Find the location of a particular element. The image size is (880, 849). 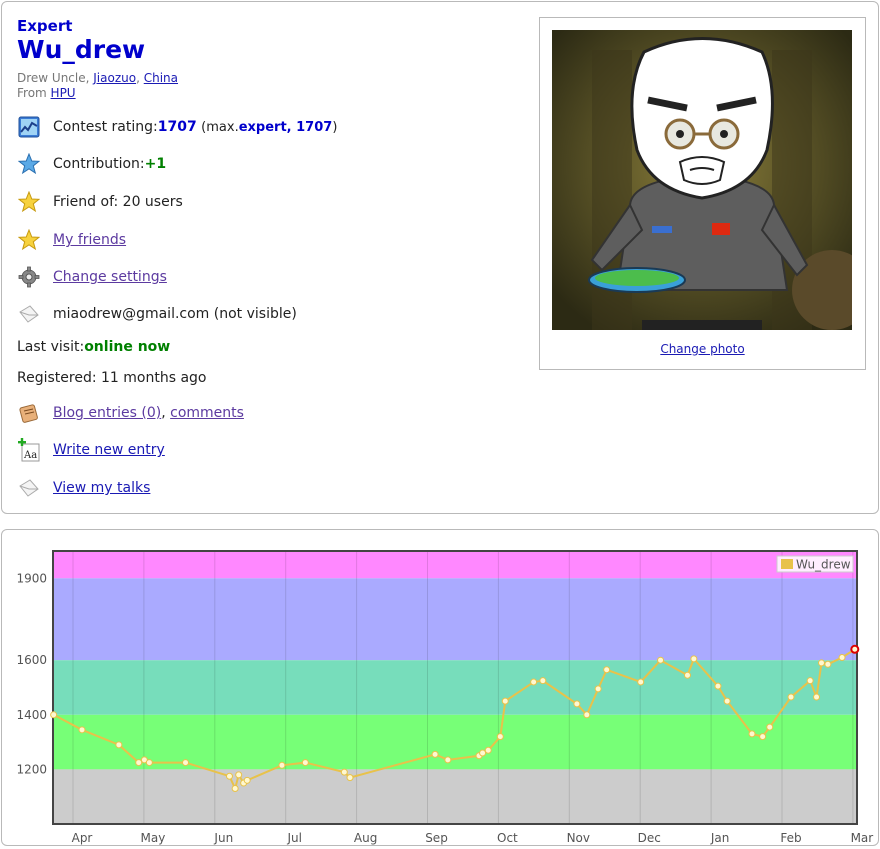

x-tick-label: Sep is located at coordinates (436, 838).